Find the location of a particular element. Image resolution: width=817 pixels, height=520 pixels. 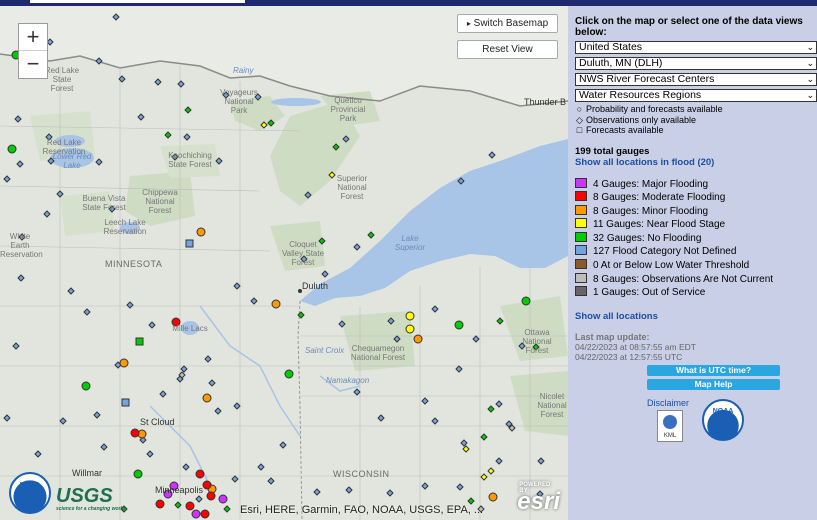

kml-icon: KML is located at coordinates (670, 426).